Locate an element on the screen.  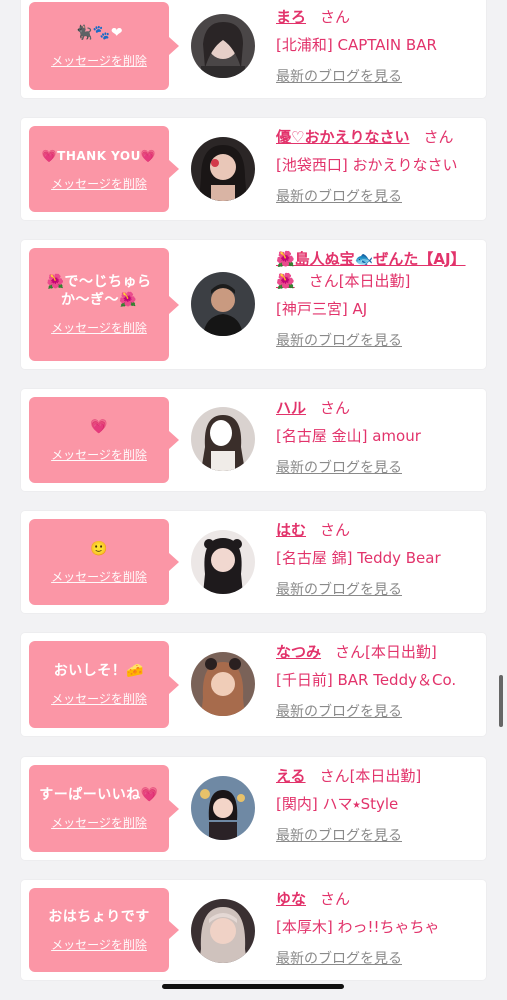
message-text: 💗THANK YOU💗 is located at coordinates (99, 155).